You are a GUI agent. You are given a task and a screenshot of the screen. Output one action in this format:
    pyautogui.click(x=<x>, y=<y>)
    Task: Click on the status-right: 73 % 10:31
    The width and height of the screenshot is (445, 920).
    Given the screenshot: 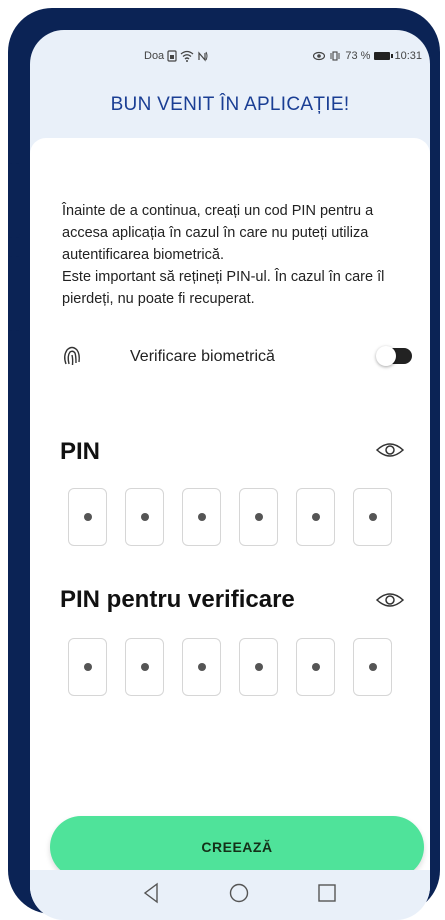 What is the action you would take?
    pyautogui.click(x=367, y=56)
    